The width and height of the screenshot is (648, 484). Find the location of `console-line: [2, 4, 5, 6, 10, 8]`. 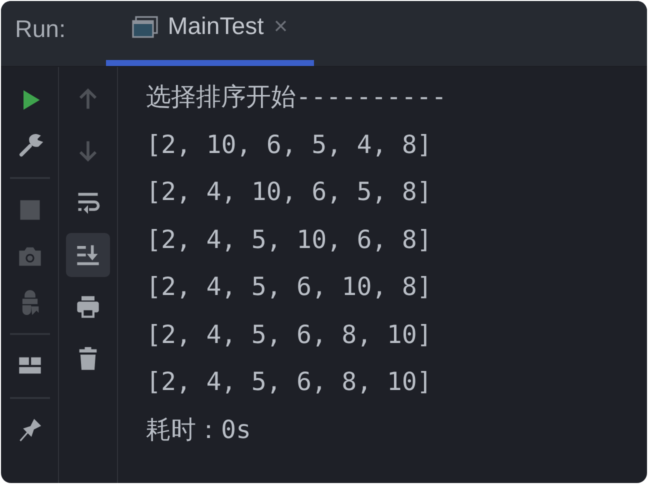

console-line: [2, 4, 5, 6, 10, 8] is located at coordinates (289, 287).